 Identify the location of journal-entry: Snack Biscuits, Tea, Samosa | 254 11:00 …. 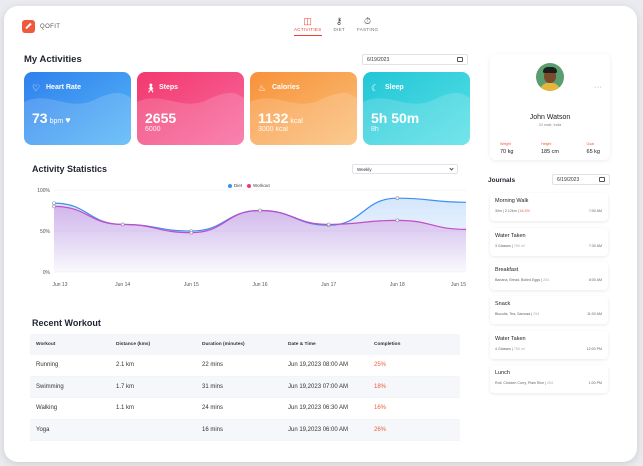
(549, 310).